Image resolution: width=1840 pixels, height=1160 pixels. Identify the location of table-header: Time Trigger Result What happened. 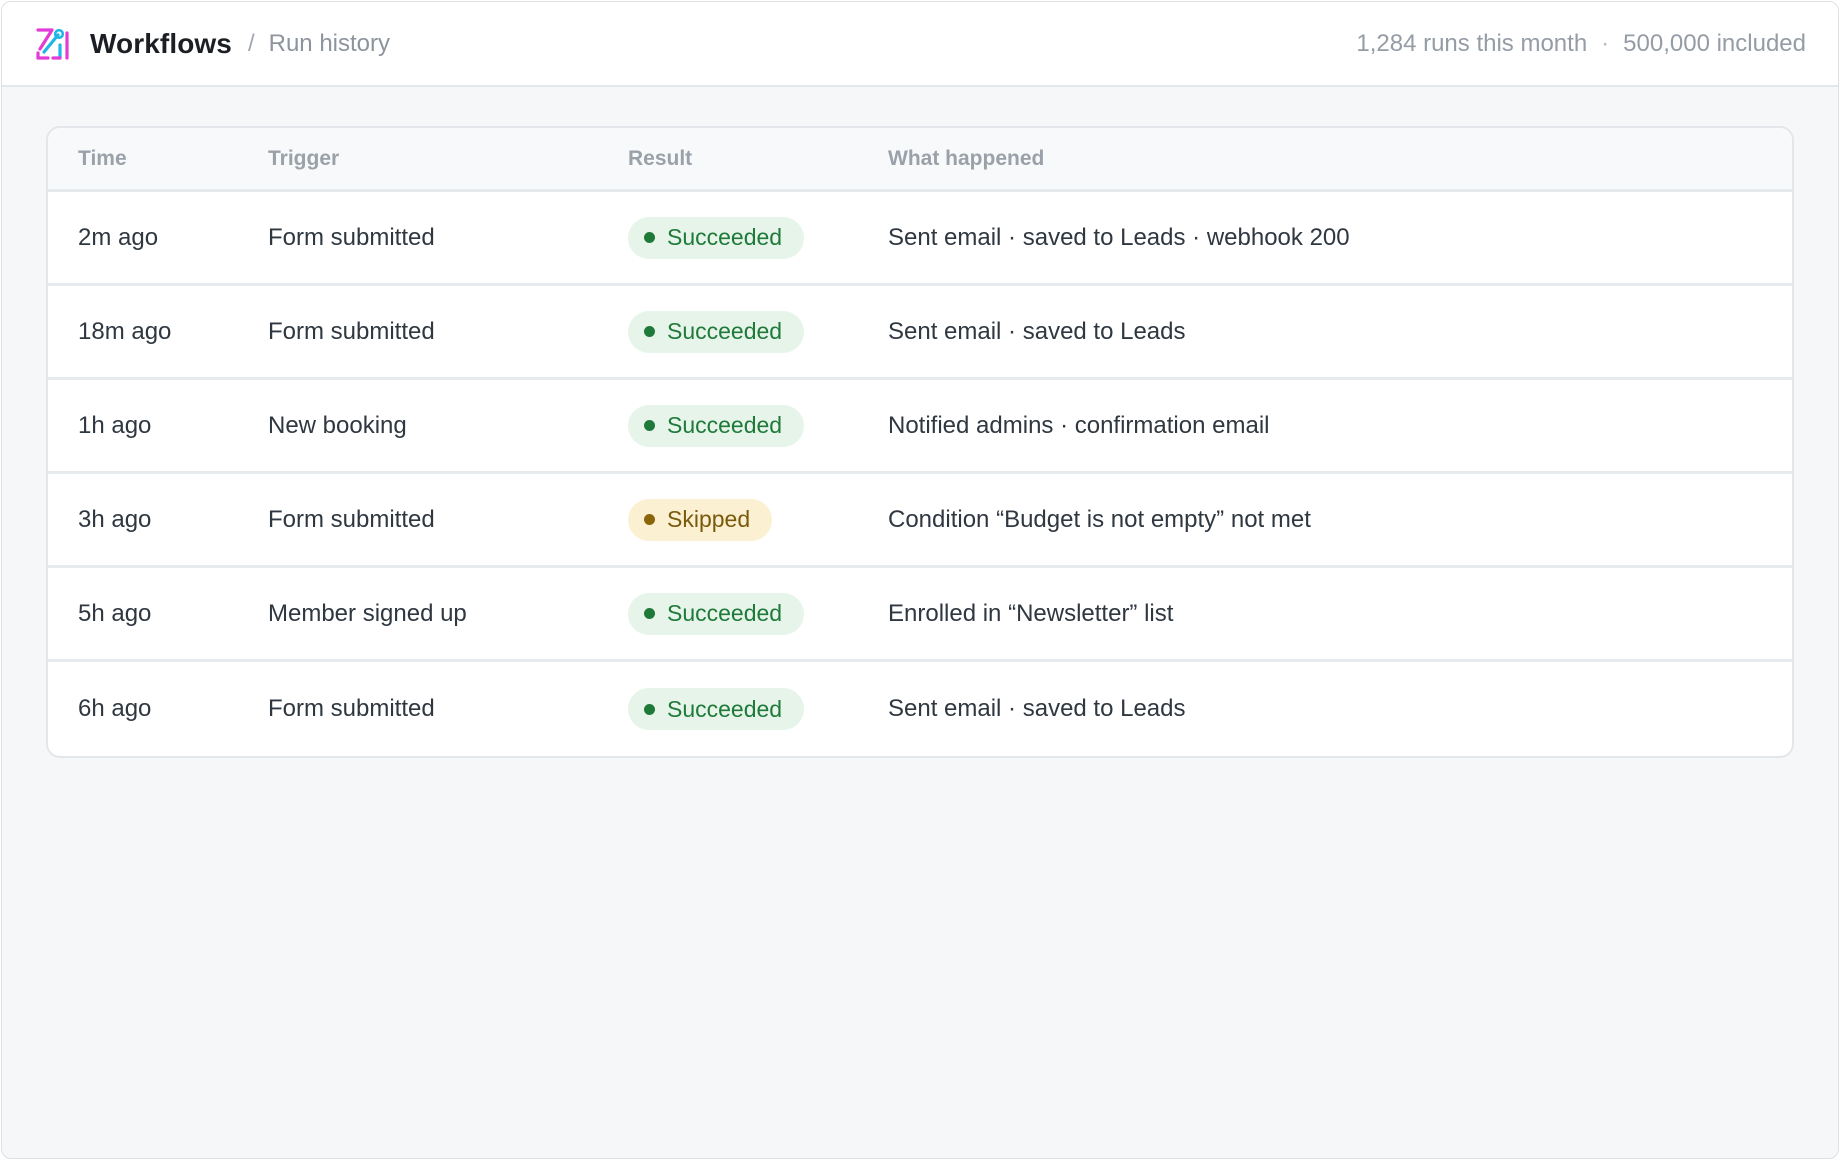
(920, 160).